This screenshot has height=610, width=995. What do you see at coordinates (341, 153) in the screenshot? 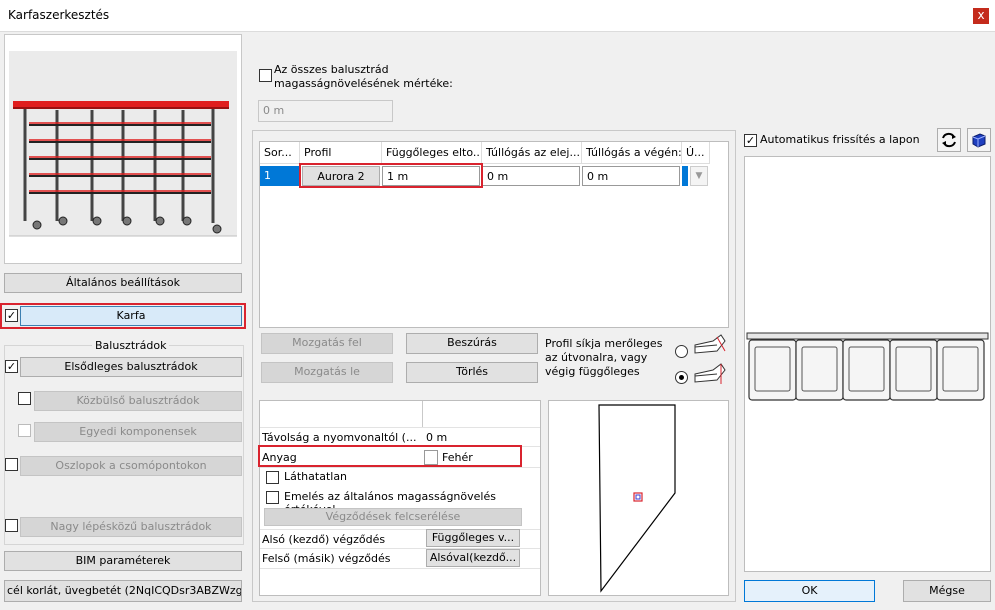
I see `col-header-profile: Profil` at bounding box center [341, 153].